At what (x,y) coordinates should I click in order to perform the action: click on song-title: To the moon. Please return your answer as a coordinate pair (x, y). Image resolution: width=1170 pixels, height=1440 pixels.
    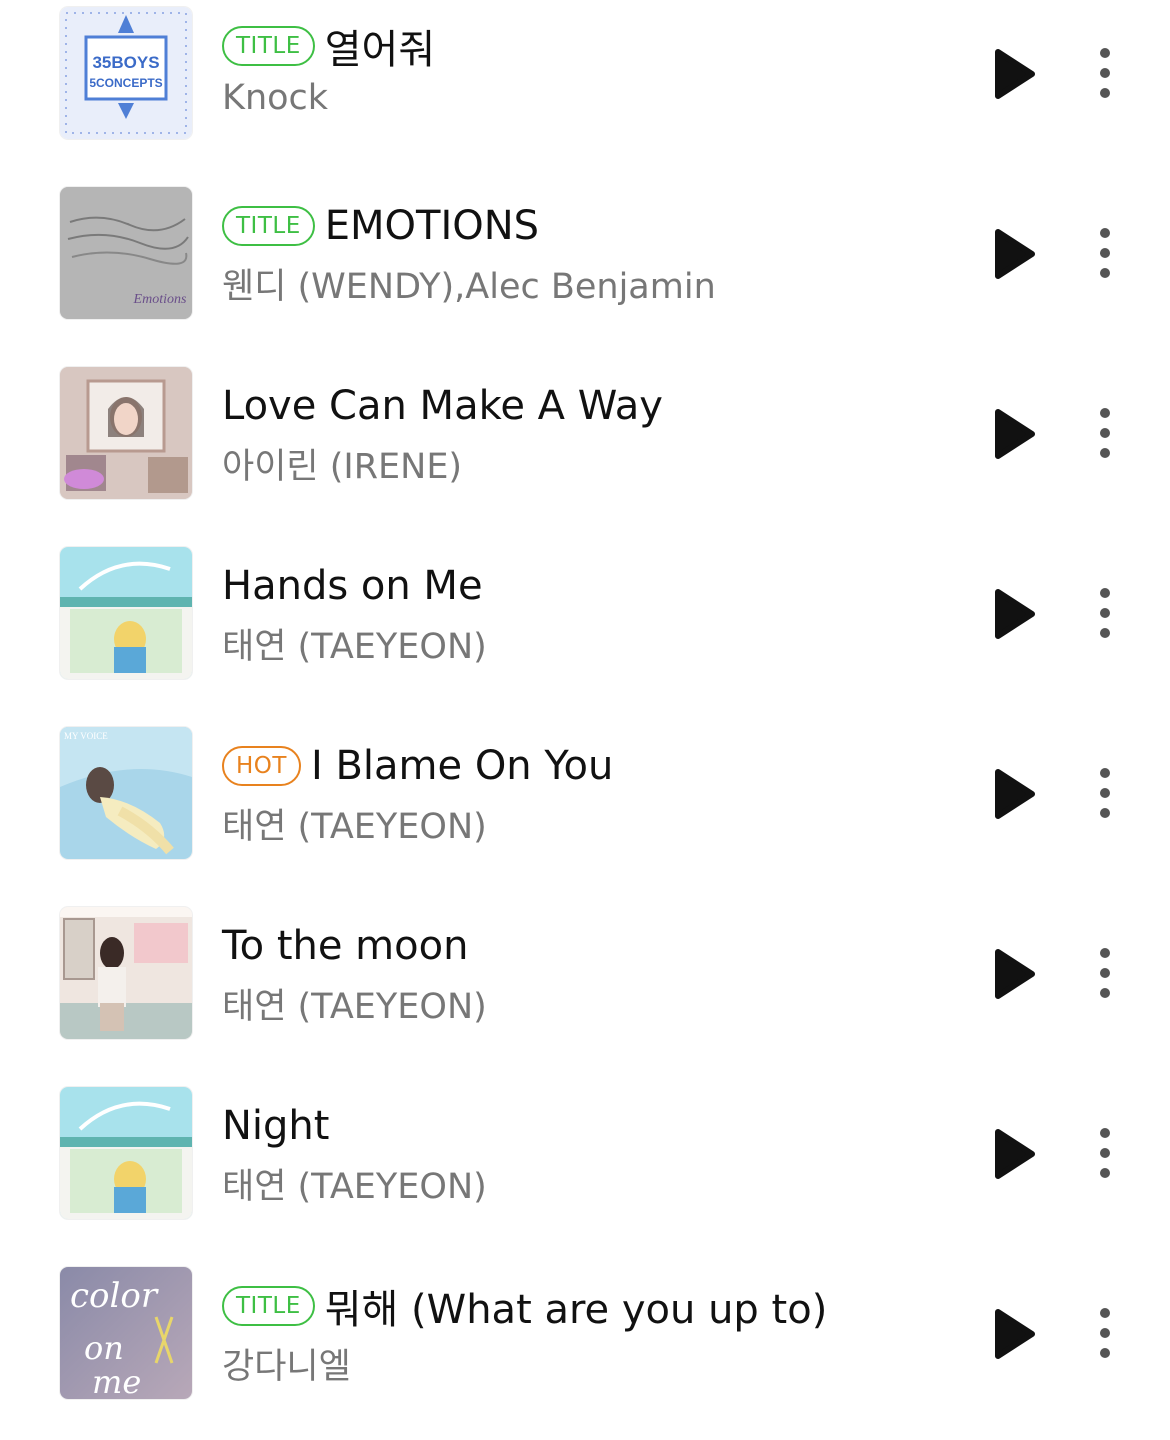
    Looking at the image, I should click on (345, 946).